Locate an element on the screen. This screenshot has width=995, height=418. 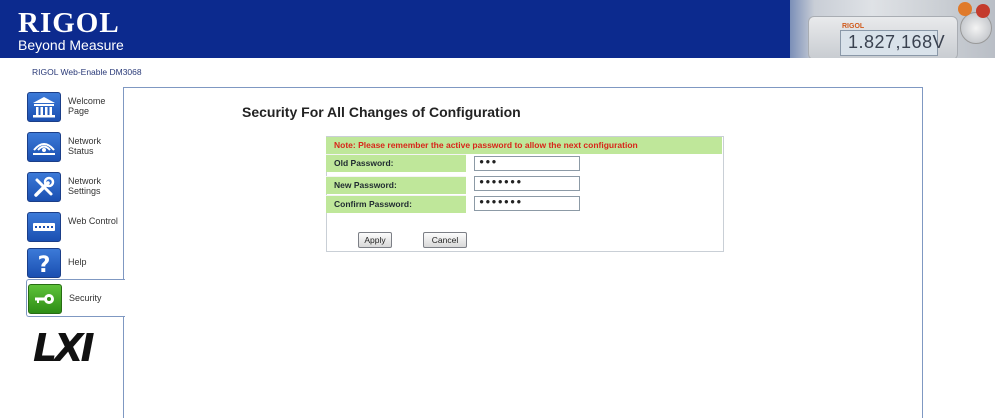
brand-tagline: Beyond Measure is located at coordinates (71, 45).